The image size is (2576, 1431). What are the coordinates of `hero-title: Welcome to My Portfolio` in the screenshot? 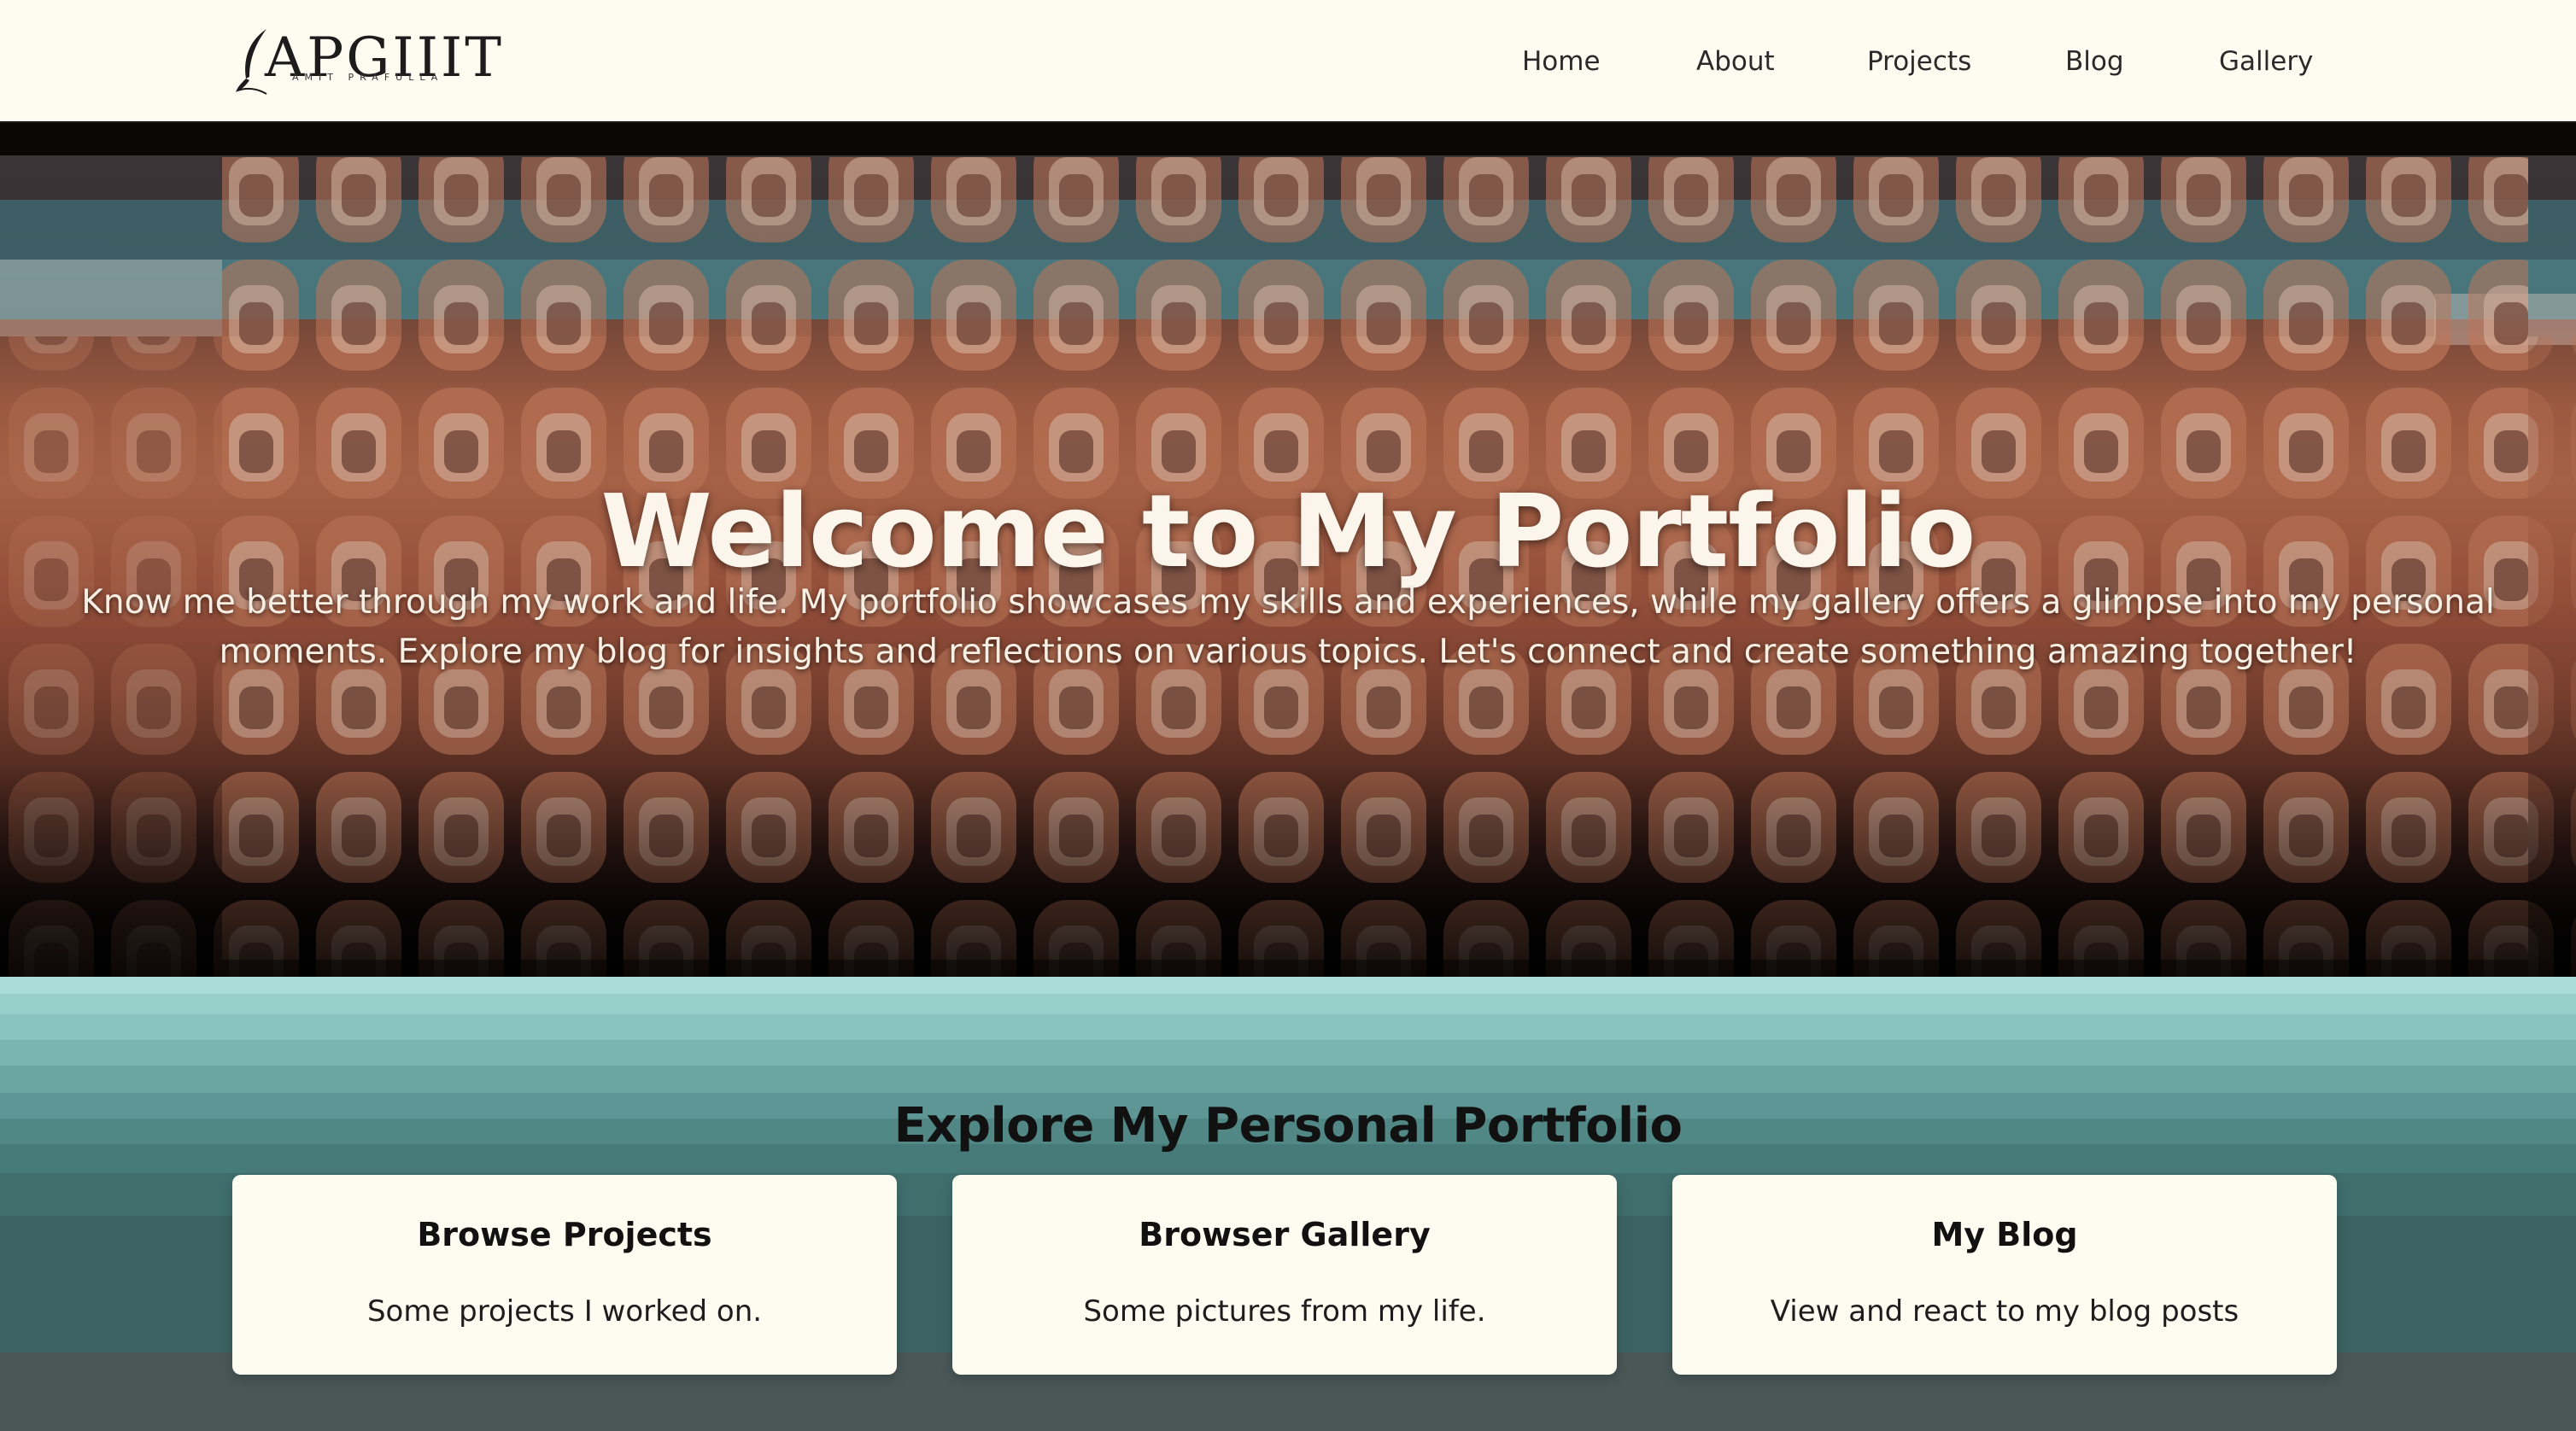 It's located at (1288, 531).